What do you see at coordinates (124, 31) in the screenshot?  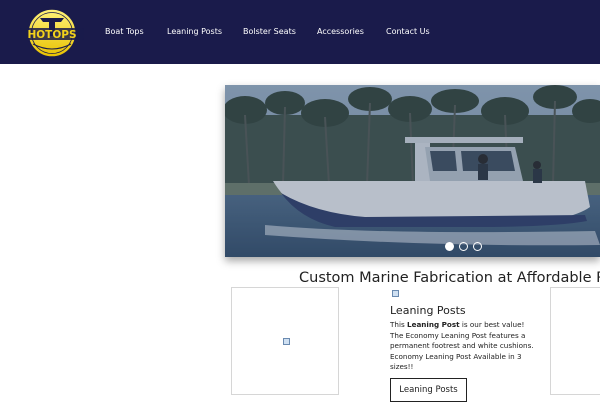 I see `nav-boat-tops: Boat Tops` at bounding box center [124, 31].